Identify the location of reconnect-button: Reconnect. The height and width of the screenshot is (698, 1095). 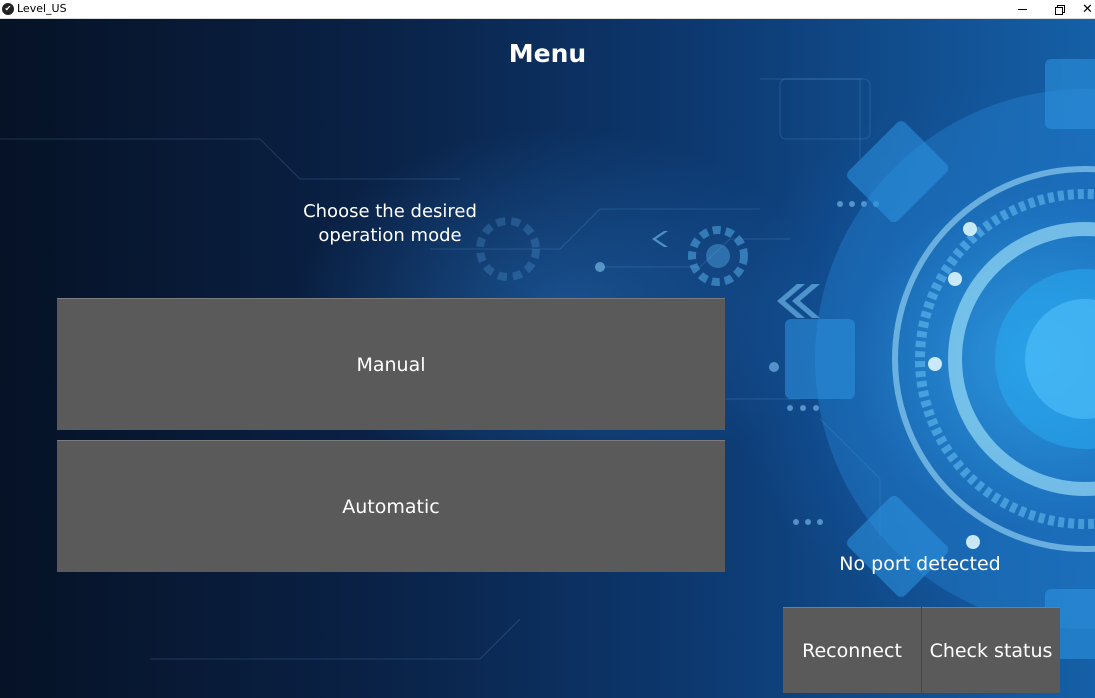
(852, 650).